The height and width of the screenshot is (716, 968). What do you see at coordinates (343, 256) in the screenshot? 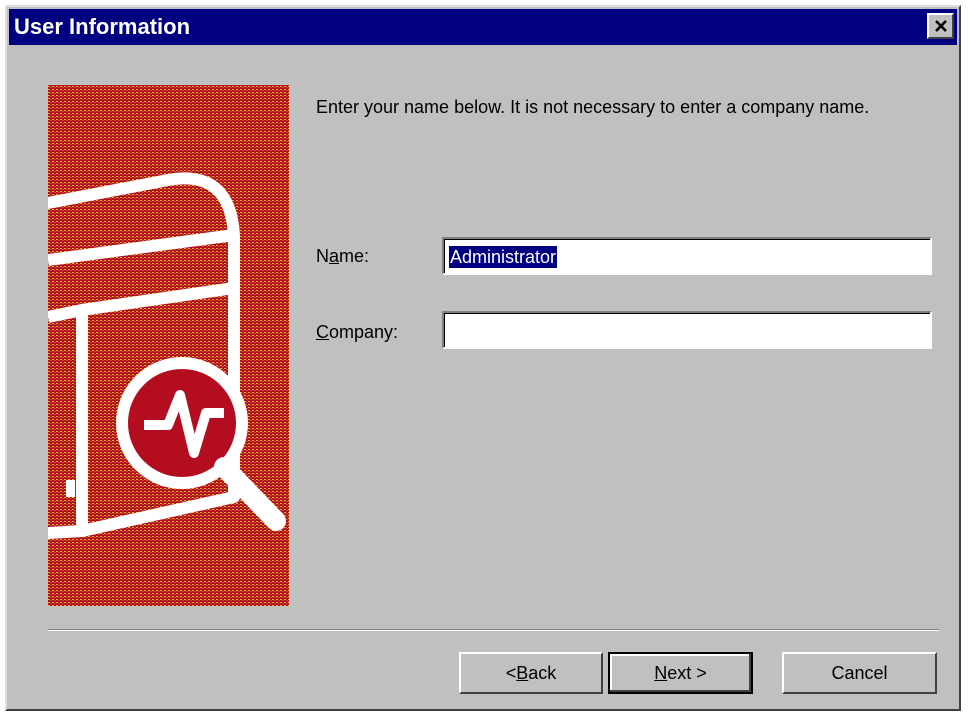
I see `name-label: Name:` at bounding box center [343, 256].